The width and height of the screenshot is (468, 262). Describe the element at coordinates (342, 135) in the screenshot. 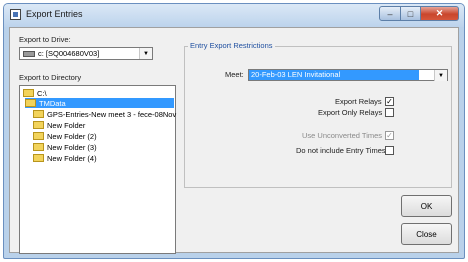

I see `use-unconverted-times-label: Use Unconverted Times` at that location.